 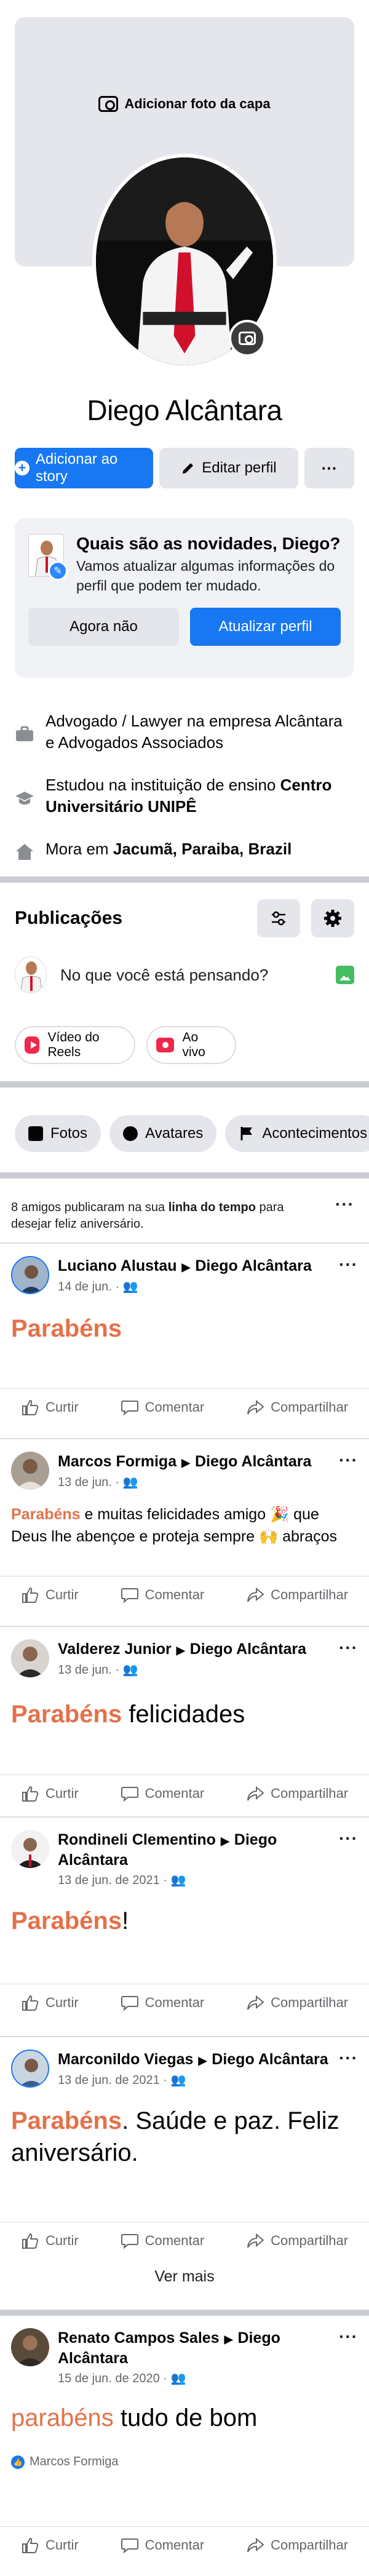 What do you see at coordinates (315, 1133) in the screenshot?
I see `filter-label: Acontecimentos` at bounding box center [315, 1133].